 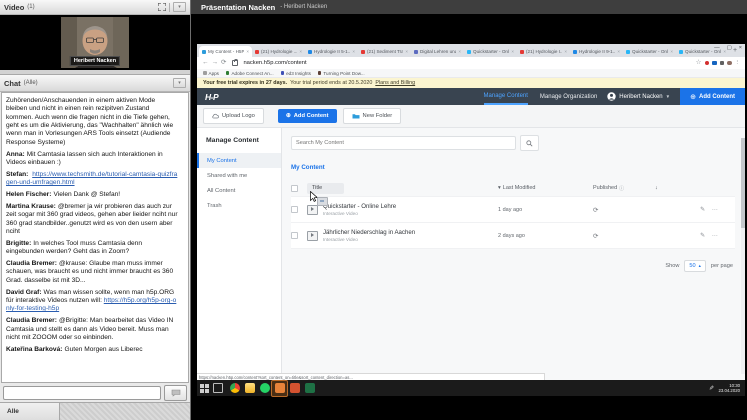 What do you see at coordinates (205, 63) in the screenshot?
I see `back-icon: ←` at bounding box center [205, 63].